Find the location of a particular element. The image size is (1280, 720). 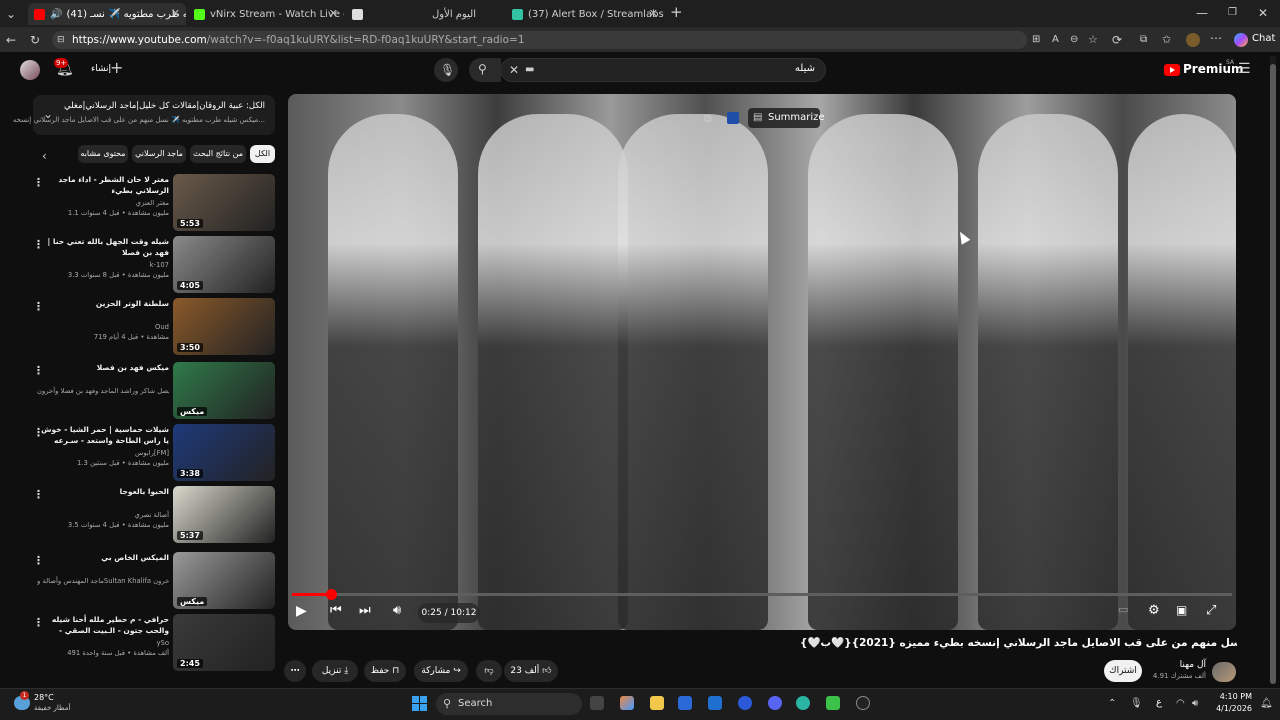

share-button: مشاركة ↪ is located at coordinates (441, 671).